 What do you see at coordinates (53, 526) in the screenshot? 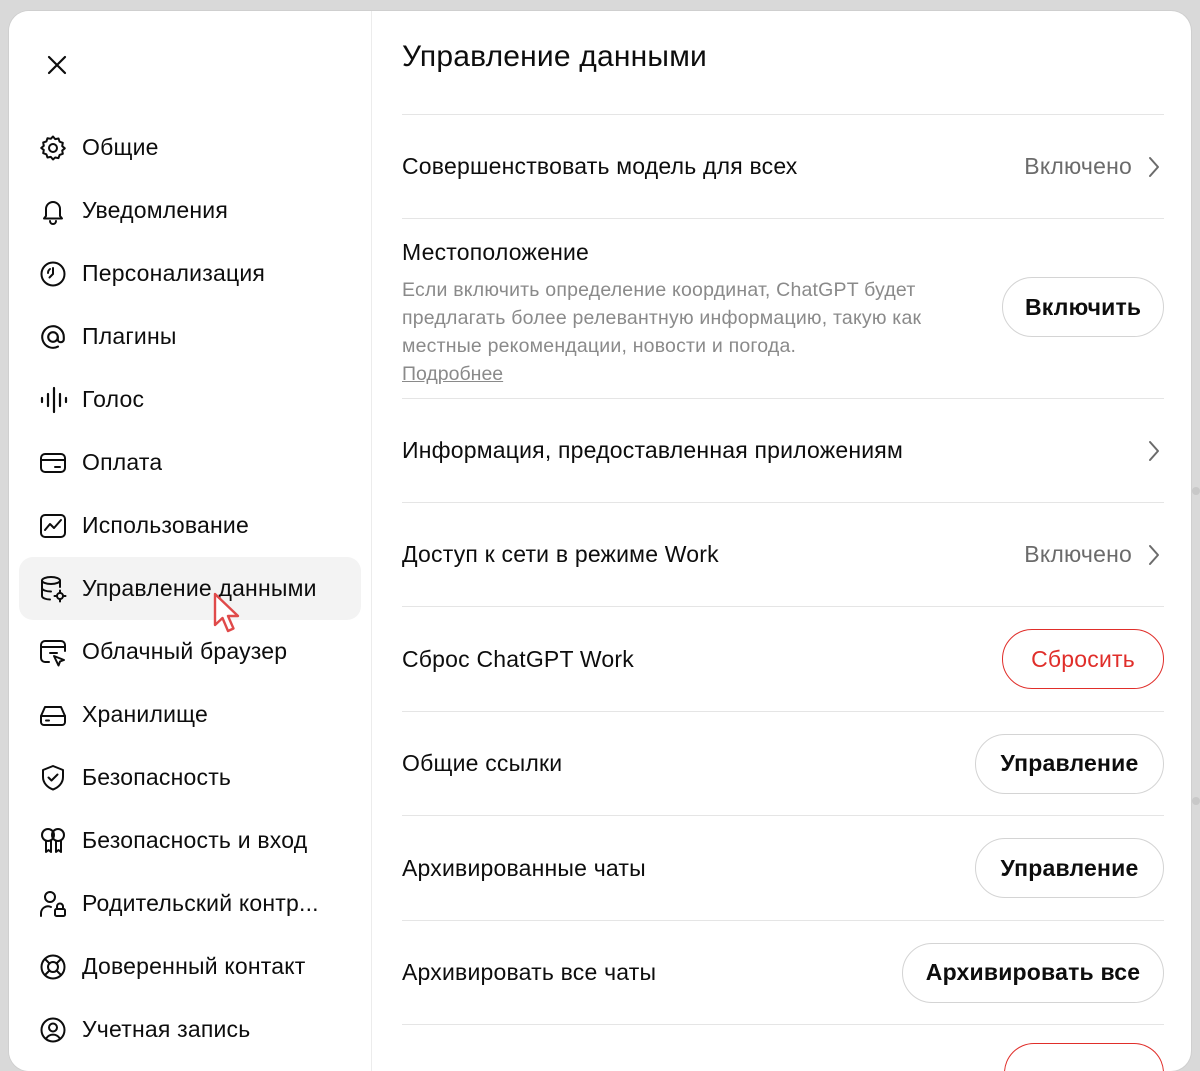
I see `chart-icon` at bounding box center [53, 526].